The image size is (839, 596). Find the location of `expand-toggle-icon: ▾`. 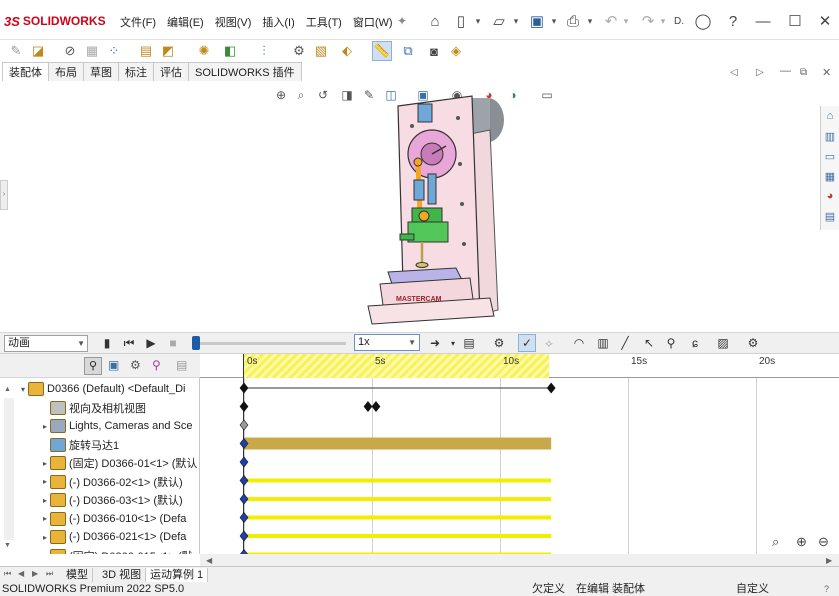

expand-toggle-icon: ▾ is located at coordinates (23, 389).